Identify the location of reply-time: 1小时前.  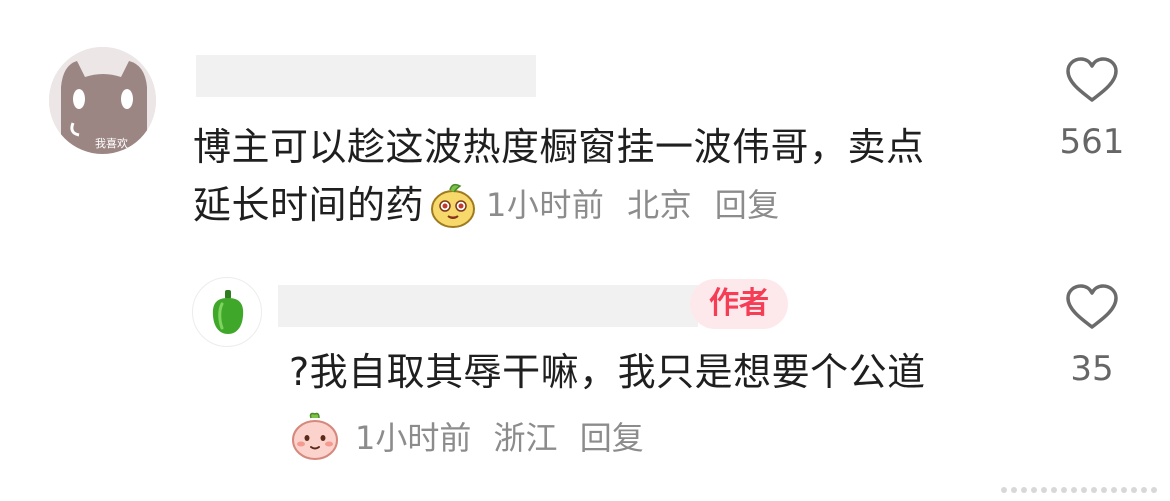
(413, 438).